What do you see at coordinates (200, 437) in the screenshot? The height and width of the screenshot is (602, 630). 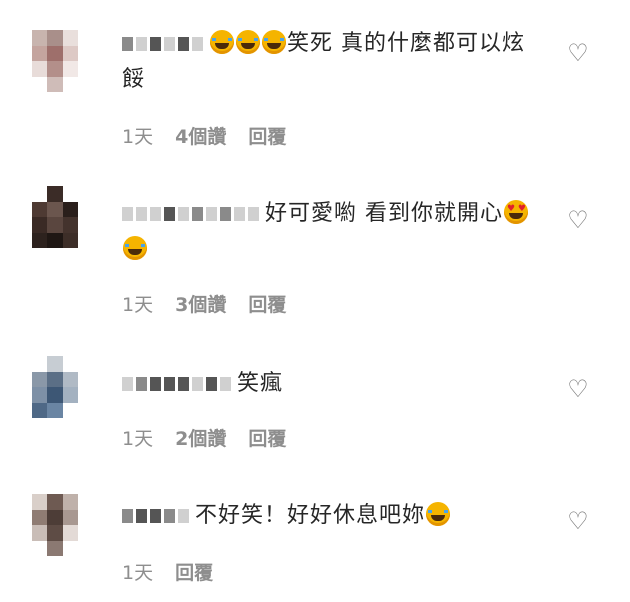 I see `like-count: 2個讚` at bounding box center [200, 437].